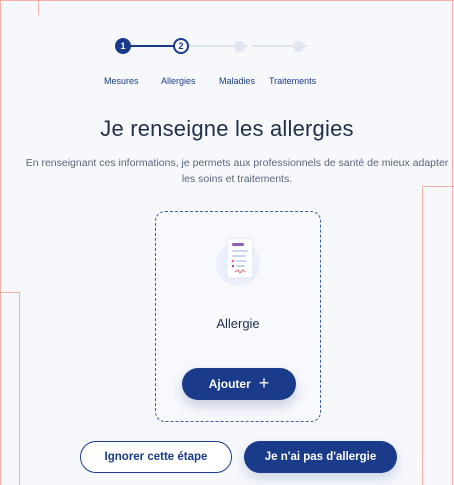  Describe the element at coordinates (239, 260) in the screenshot. I see `document-icon` at that location.